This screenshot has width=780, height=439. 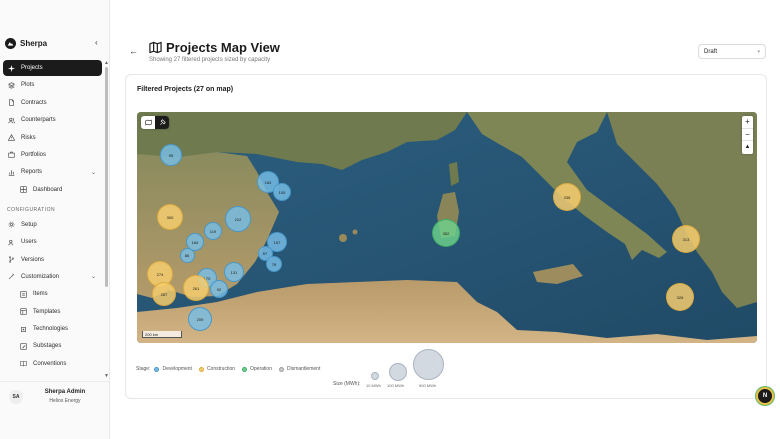 What do you see at coordinates (23, 189) in the screenshot?
I see `grid-icon` at bounding box center [23, 189].